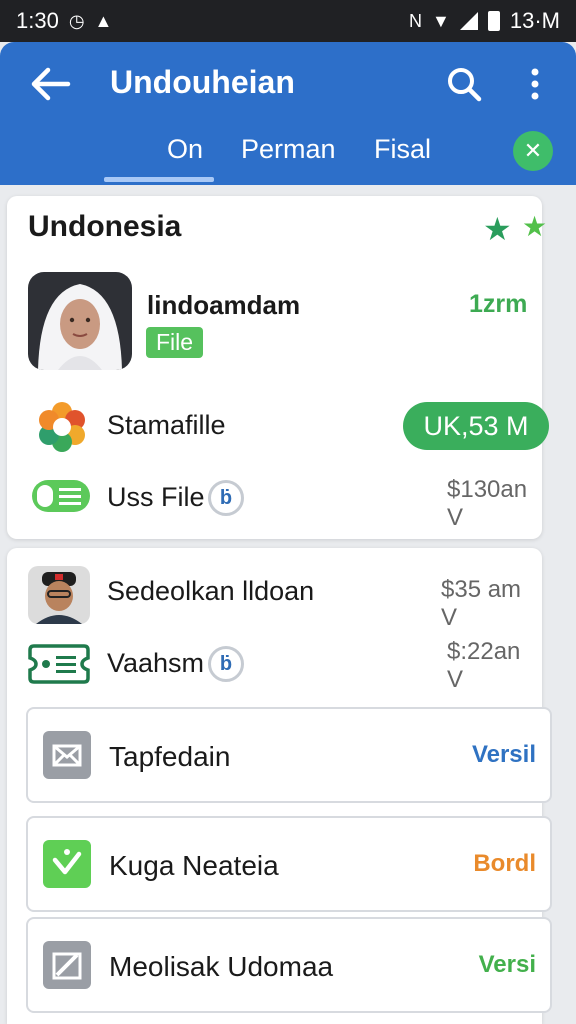 This screenshot has width=576, height=1024. I want to click on file-badge: File, so click(175, 342).